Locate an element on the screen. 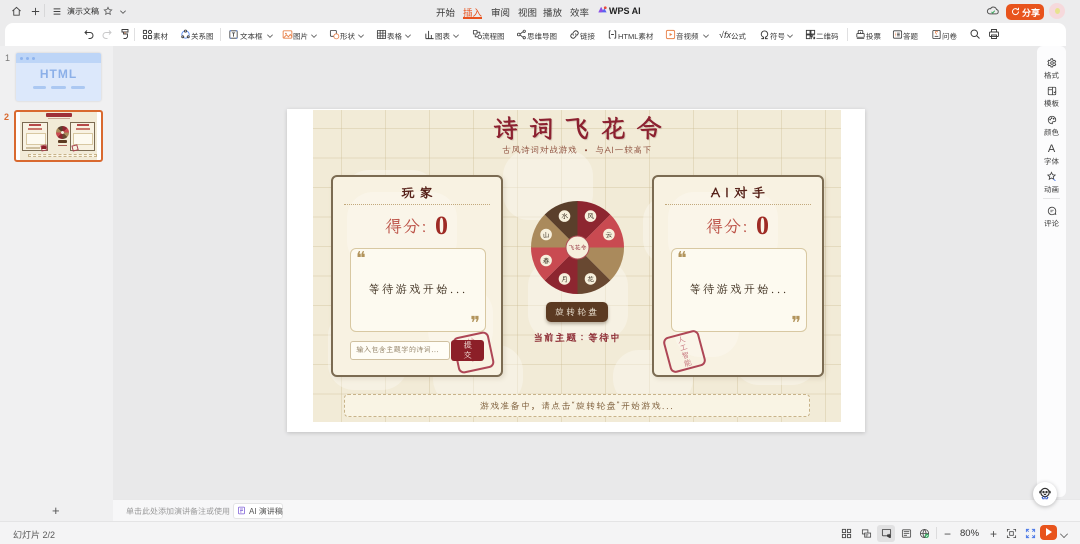 Image resolution: width=1080 pixels, height=544 pixels. svg-text: 飞花令 is located at coordinates (577, 248).